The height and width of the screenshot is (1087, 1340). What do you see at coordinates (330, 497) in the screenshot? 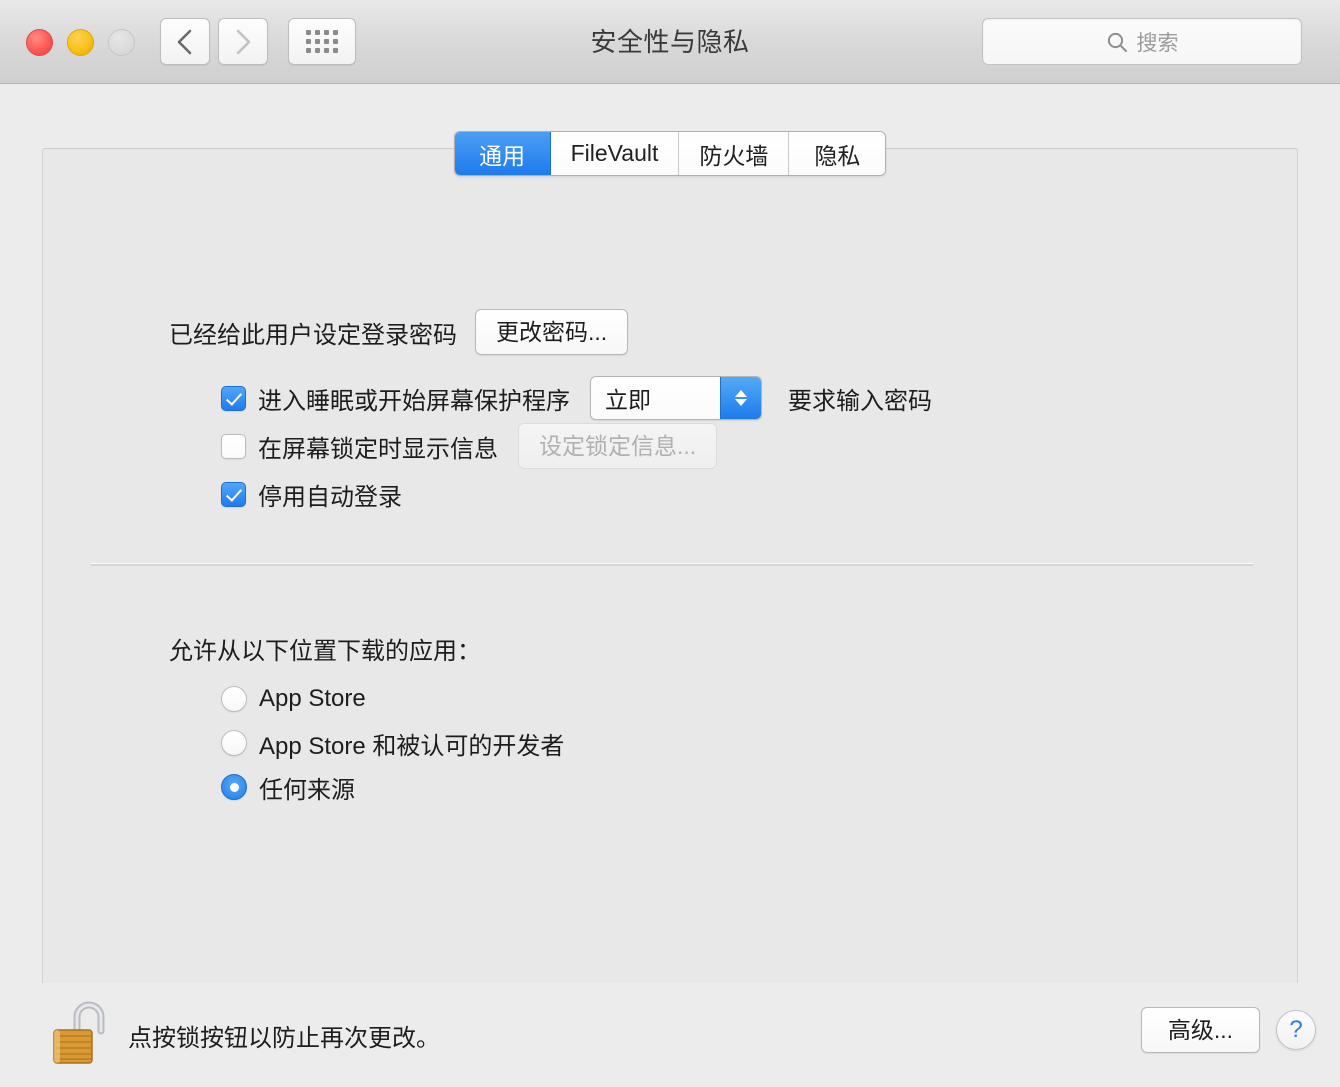
I see `disable-automatic-login-label: 停用自动登录` at bounding box center [330, 497].